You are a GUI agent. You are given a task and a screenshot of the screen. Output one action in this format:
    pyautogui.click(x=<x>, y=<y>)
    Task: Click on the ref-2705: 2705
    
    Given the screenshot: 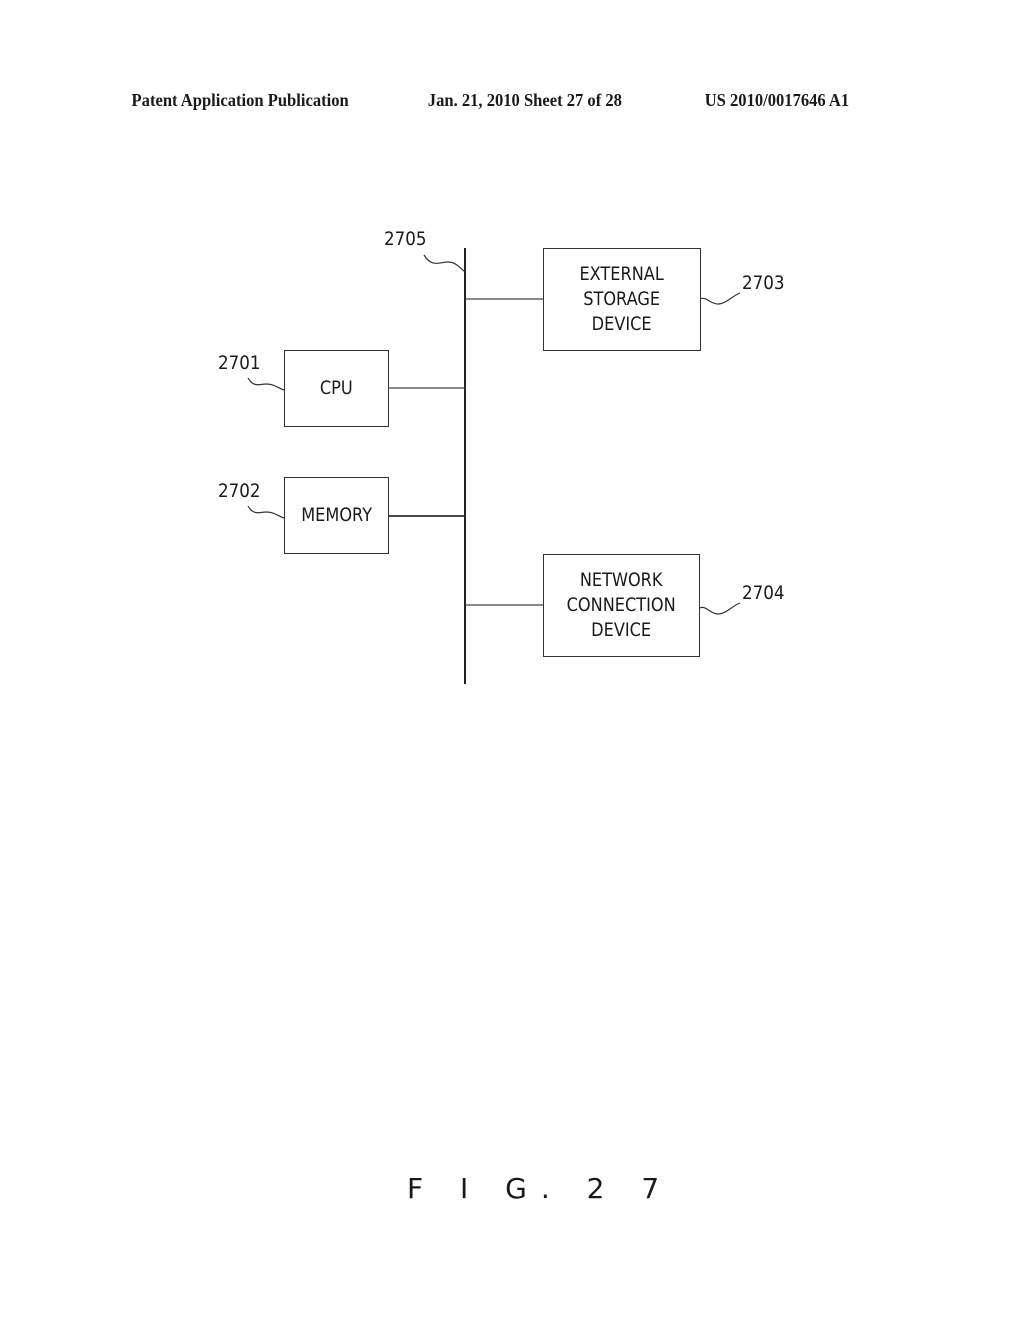 What is the action you would take?
    pyautogui.click(x=405, y=239)
    